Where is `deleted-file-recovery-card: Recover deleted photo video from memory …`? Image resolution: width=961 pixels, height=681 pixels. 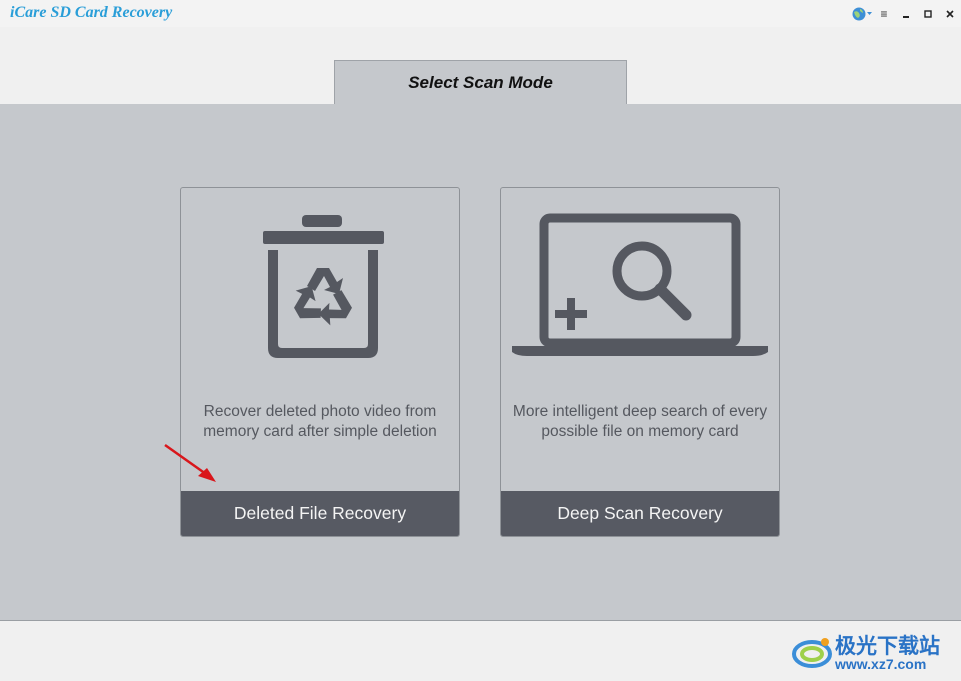 deleted-file-recovery-card: Recover deleted photo video from memory … is located at coordinates (320, 362).